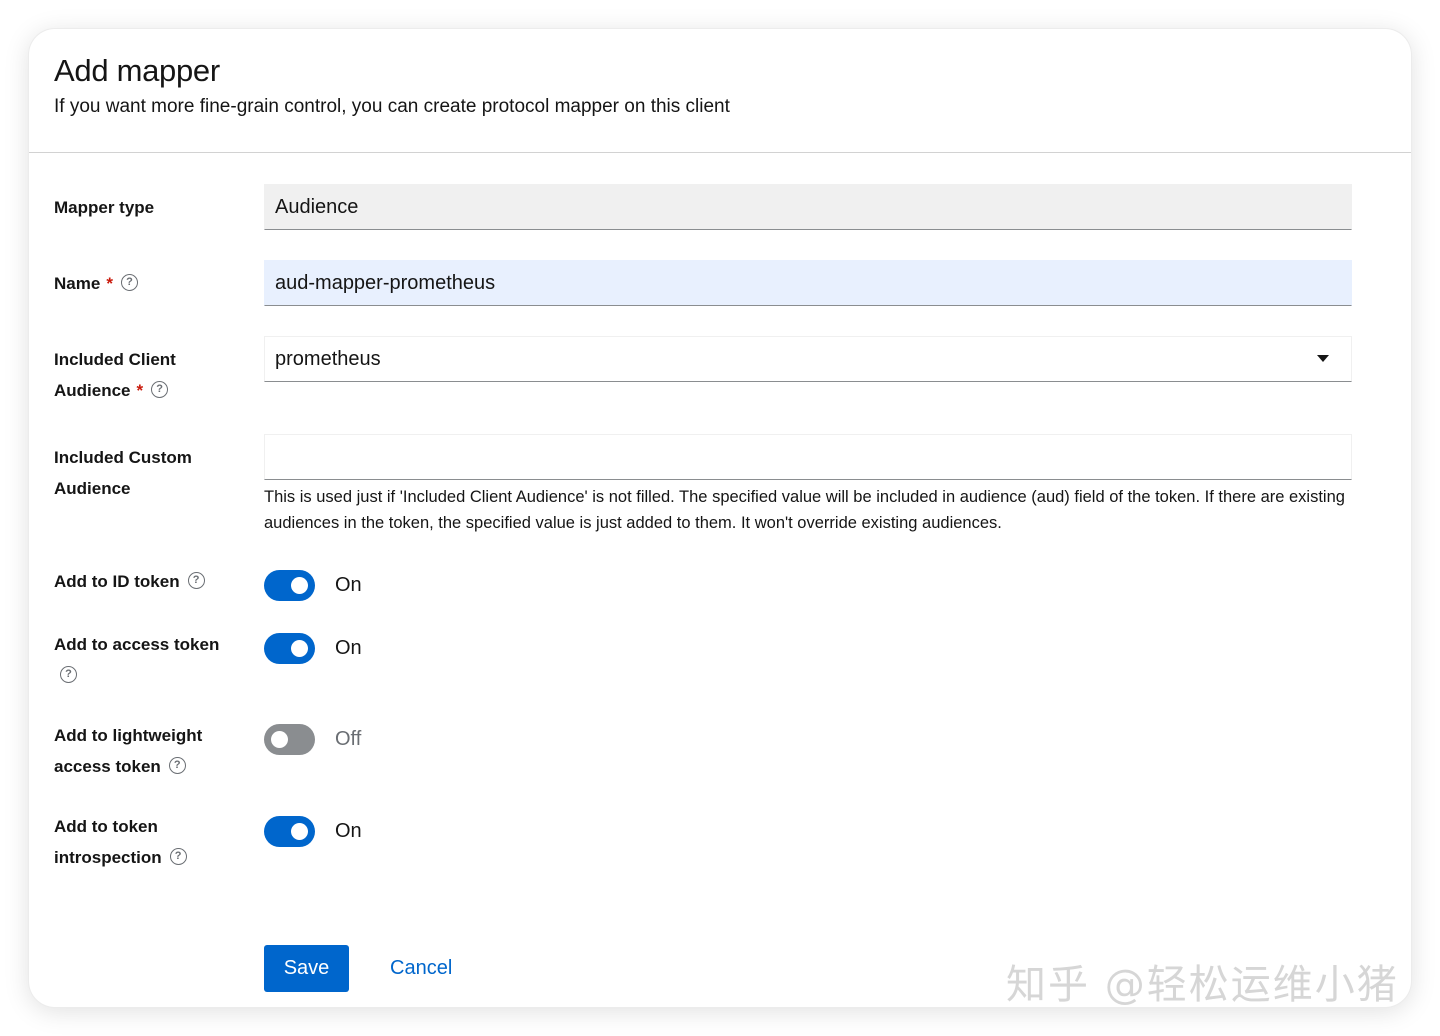  What do you see at coordinates (306, 968) in the screenshot?
I see `save-button: Save` at bounding box center [306, 968].